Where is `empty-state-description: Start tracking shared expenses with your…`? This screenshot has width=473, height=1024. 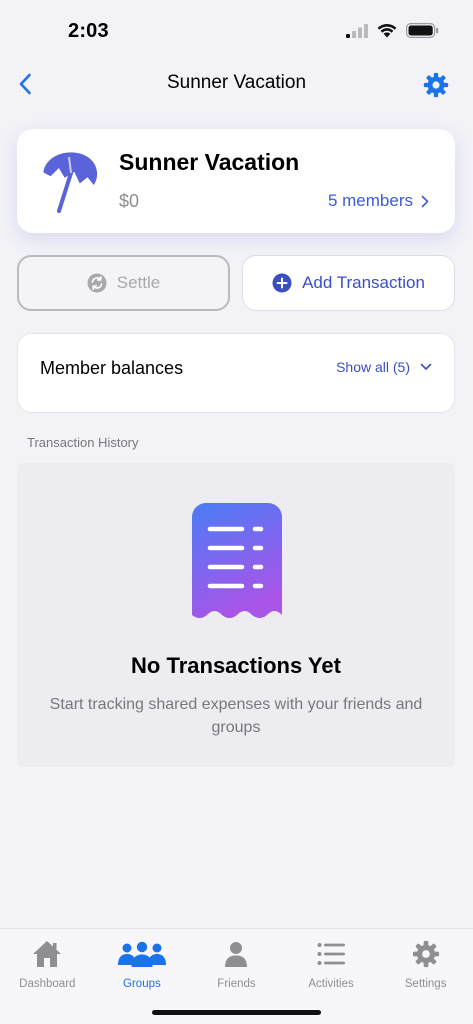
empty-state-description: Start tracking shared expenses with your… is located at coordinates (236, 716).